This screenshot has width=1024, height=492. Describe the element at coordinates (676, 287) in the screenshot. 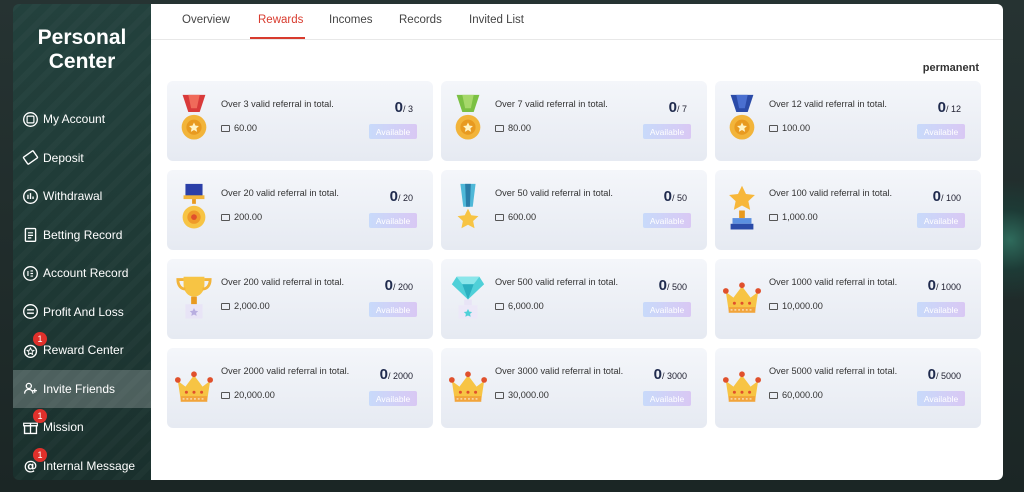

I see `progress-target: / 500` at that location.